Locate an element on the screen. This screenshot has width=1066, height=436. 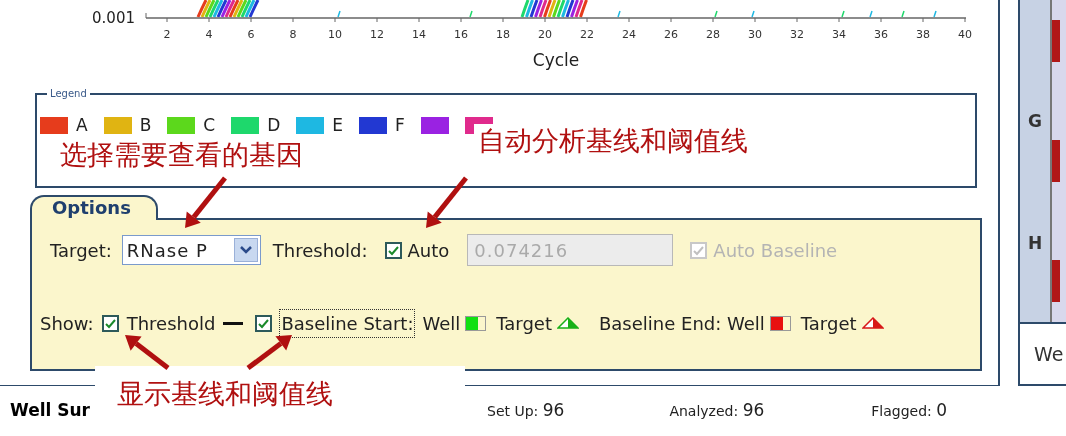
summary-count: Set Up: 96 is located at coordinates (526, 411).